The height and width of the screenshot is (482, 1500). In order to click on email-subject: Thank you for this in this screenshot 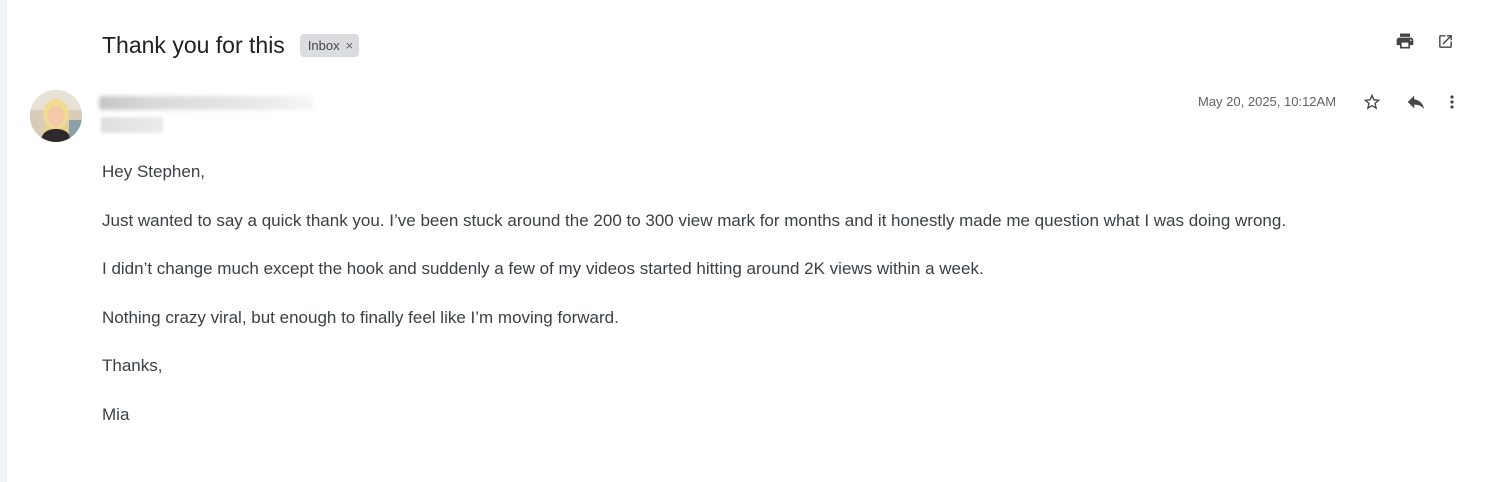, I will do `click(193, 44)`.